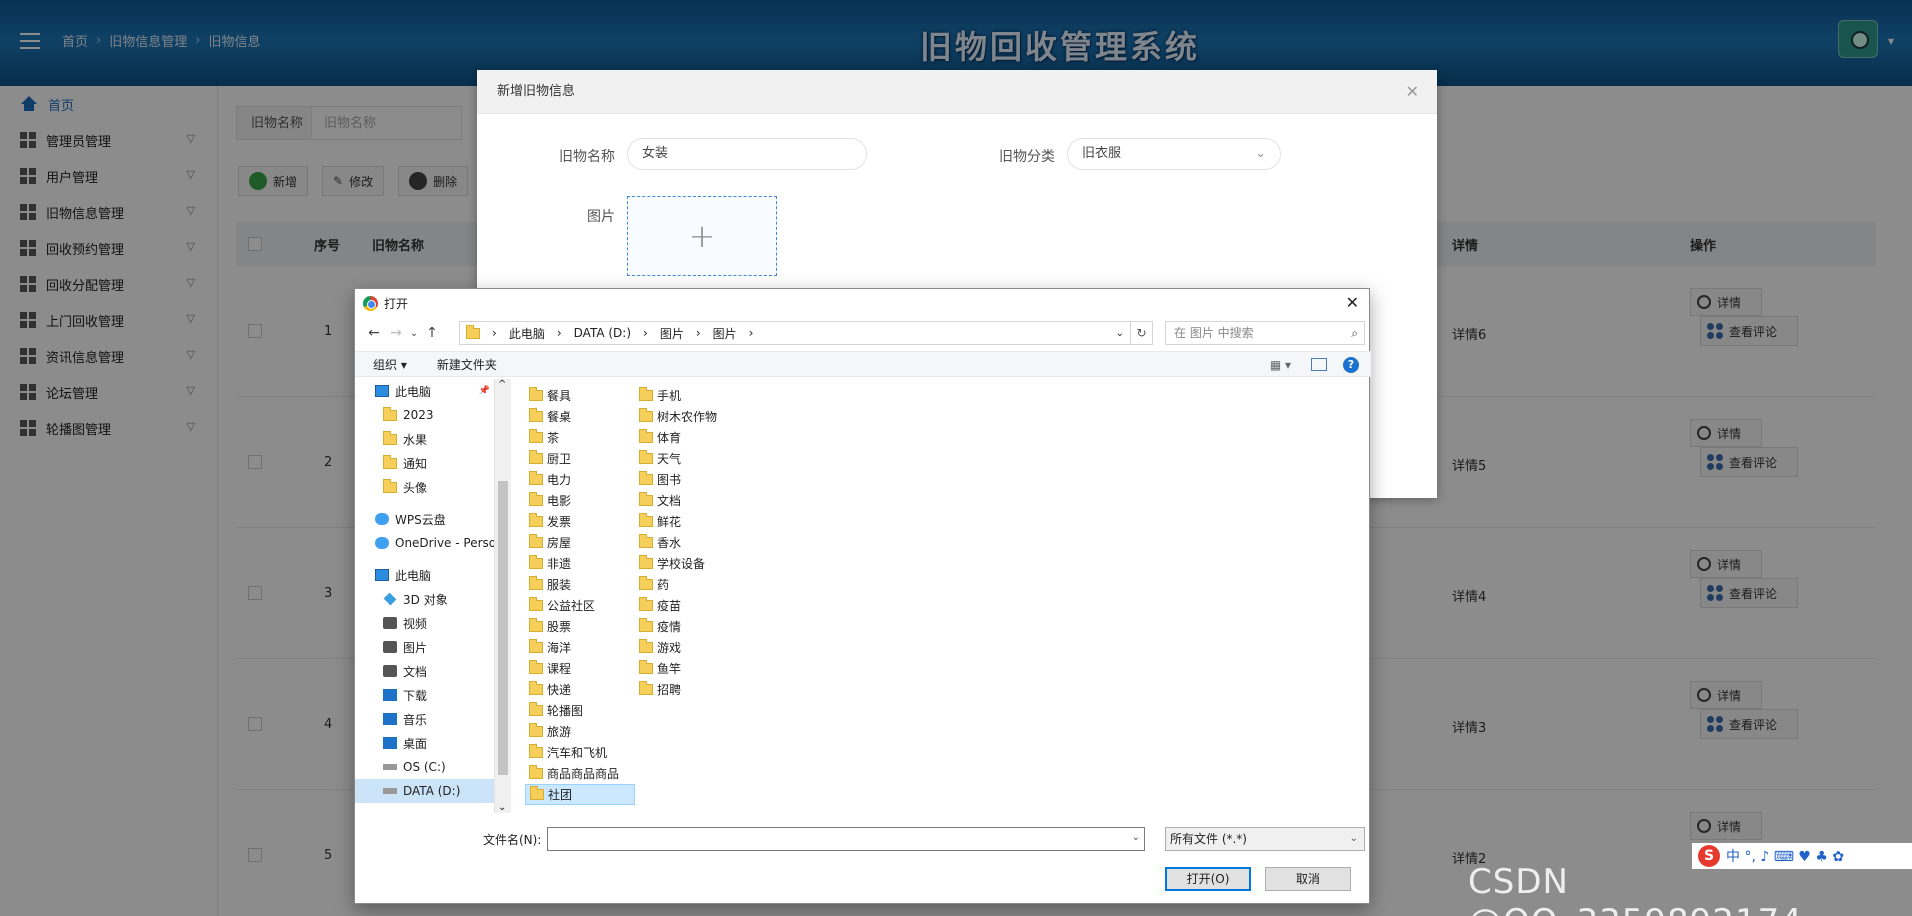  I want to click on folder-item: 服装, so click(580, 584).